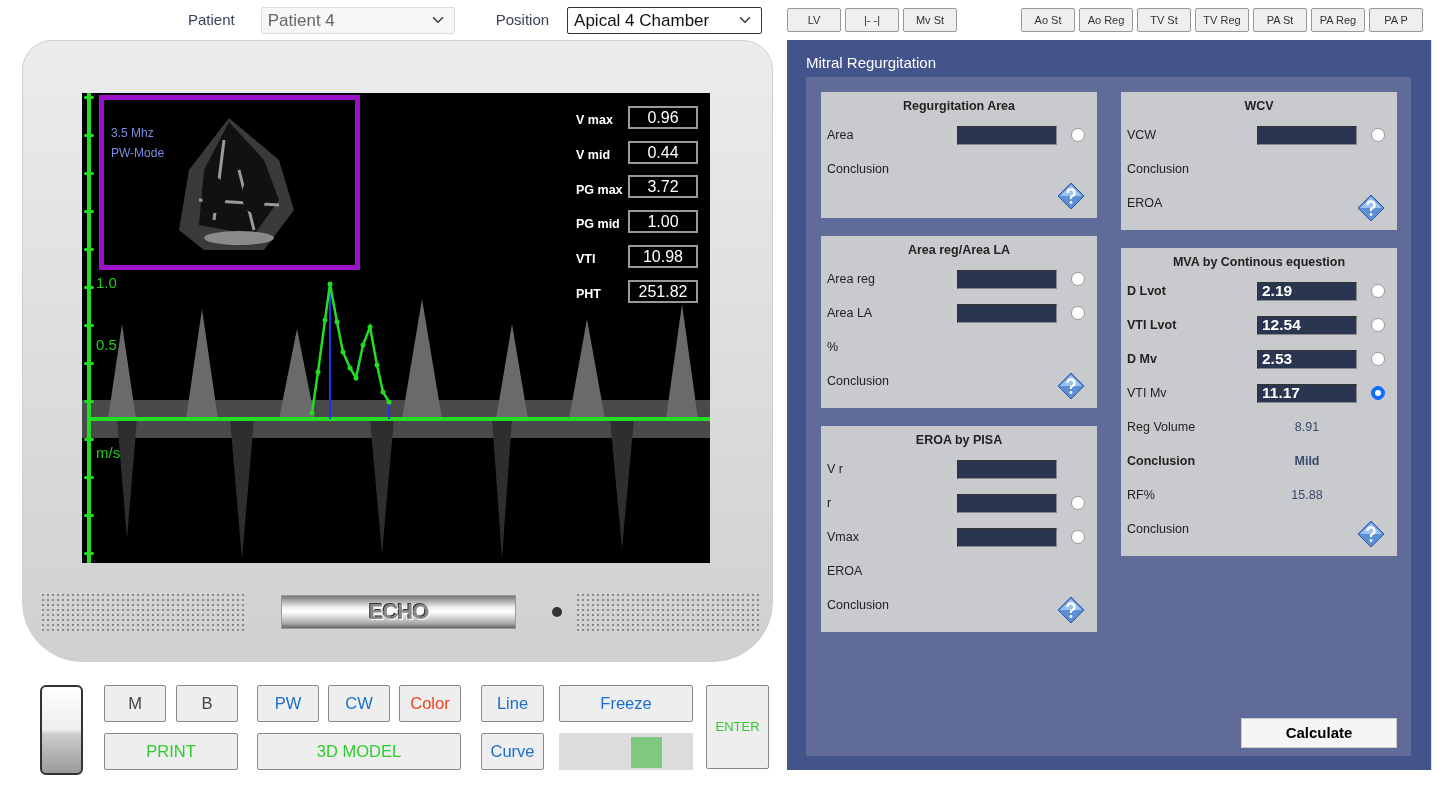 Image resolution: width=1446 pixels, height=792 pixels. What do you see at coordinates (1307, 325) in the screenshot?
I see `input-field: 12.54` at bounding box center [1307, 325].